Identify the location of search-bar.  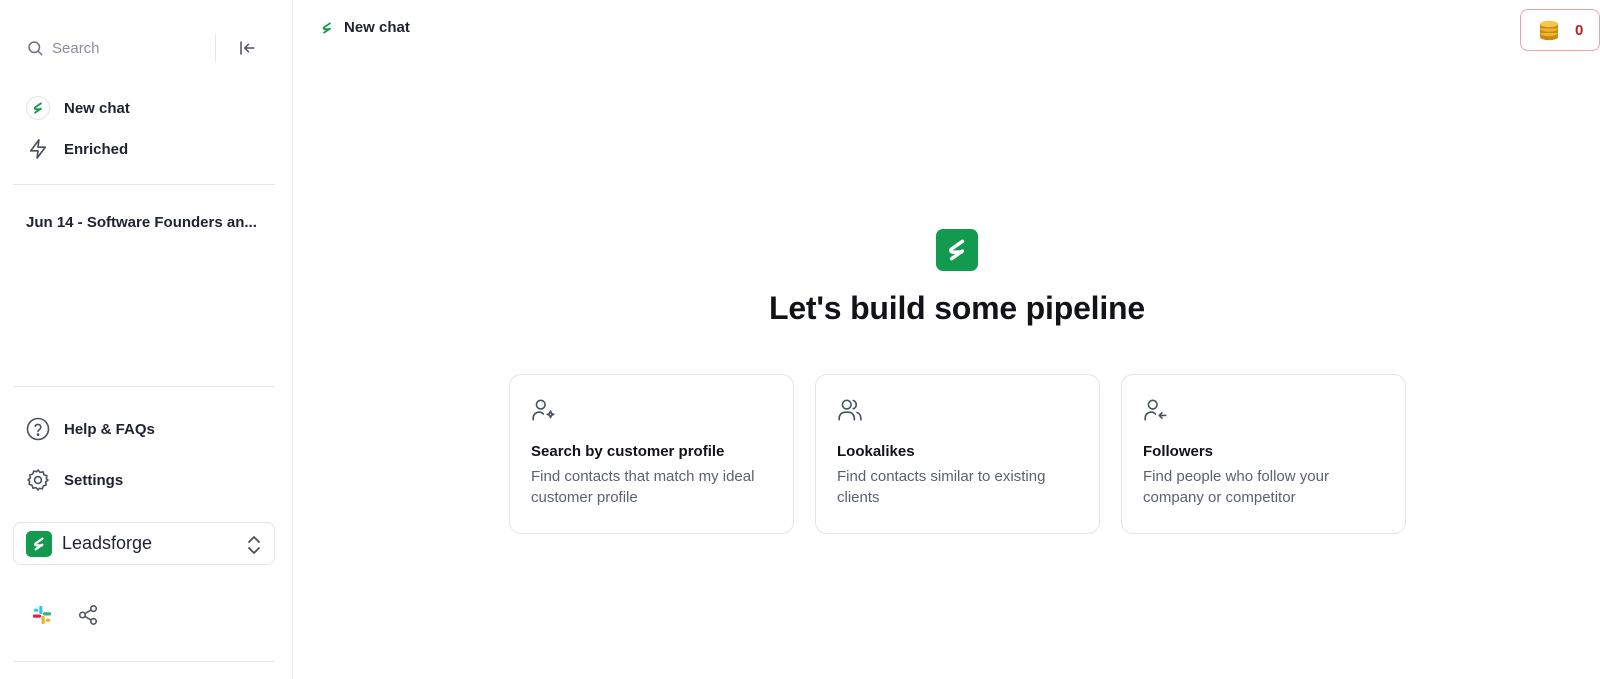
(141, 48).